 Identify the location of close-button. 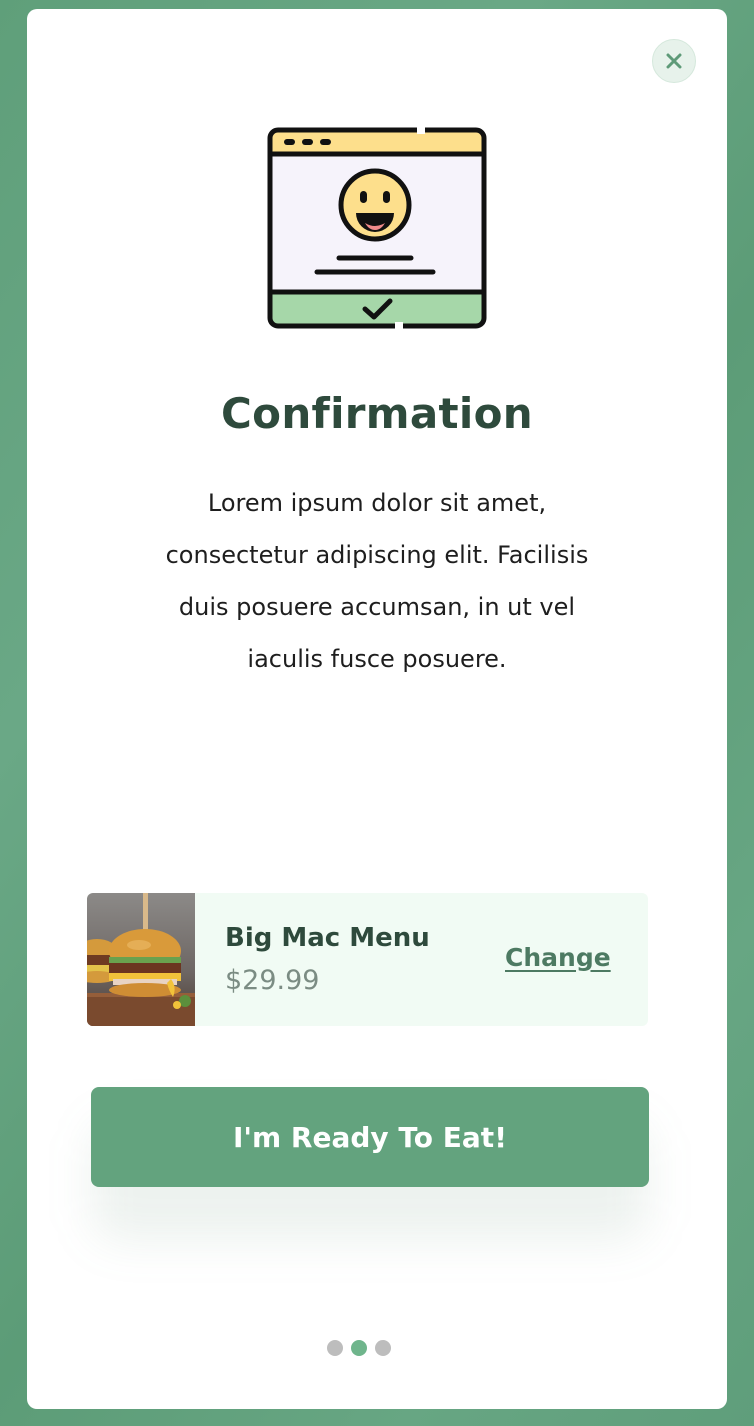
(674, 61).